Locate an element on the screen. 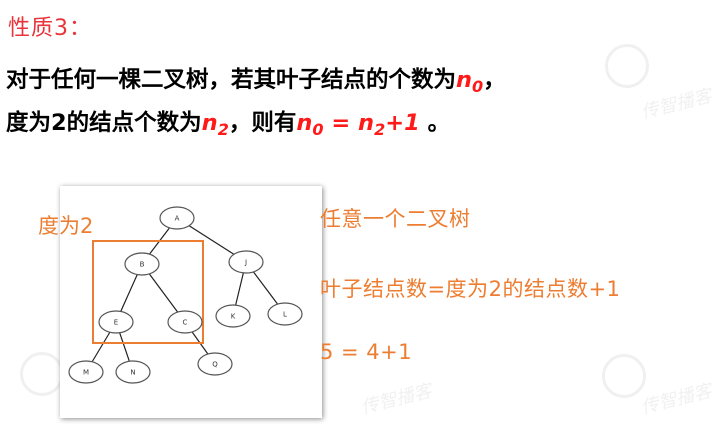 This screenshot has height=440, width=721. tree-node-L: L is located at coordinates (285, 314).